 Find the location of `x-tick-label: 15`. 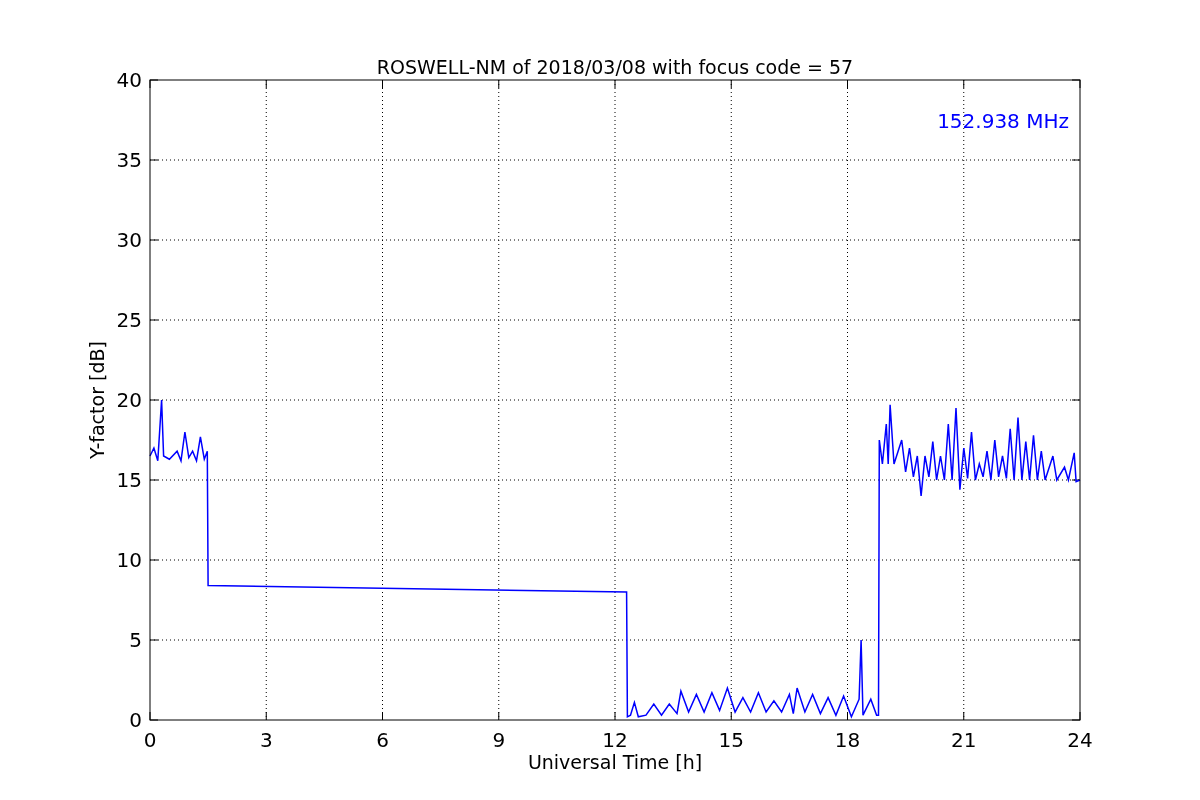

x-tick-label: 15 is located at coordinates (731, 740).